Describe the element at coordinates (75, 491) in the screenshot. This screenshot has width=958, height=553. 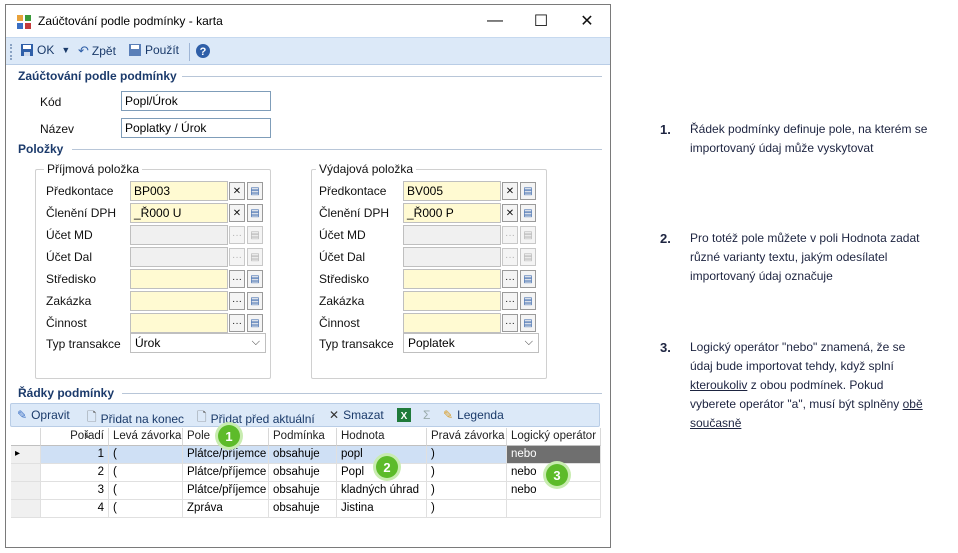
I see `table-cell: 3` at that location.